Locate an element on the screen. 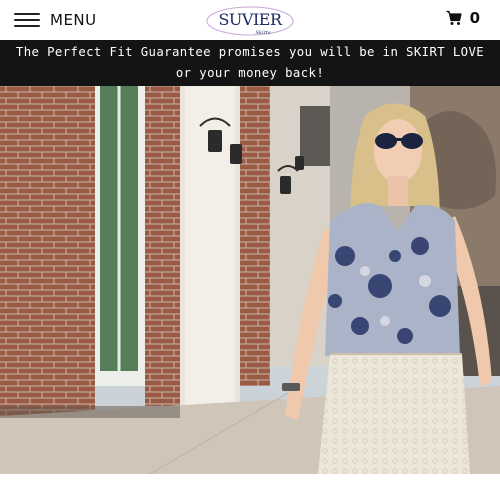 The image size is (500, 500). store-logo: SUVIER Skirts is located at coordinates (250, 20).